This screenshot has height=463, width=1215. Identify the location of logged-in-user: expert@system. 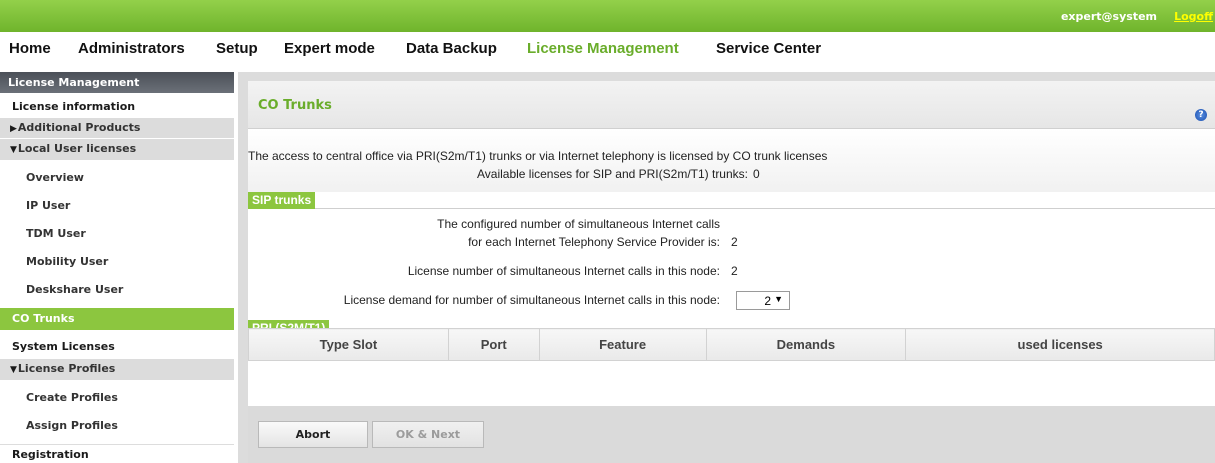
(1108, 16).